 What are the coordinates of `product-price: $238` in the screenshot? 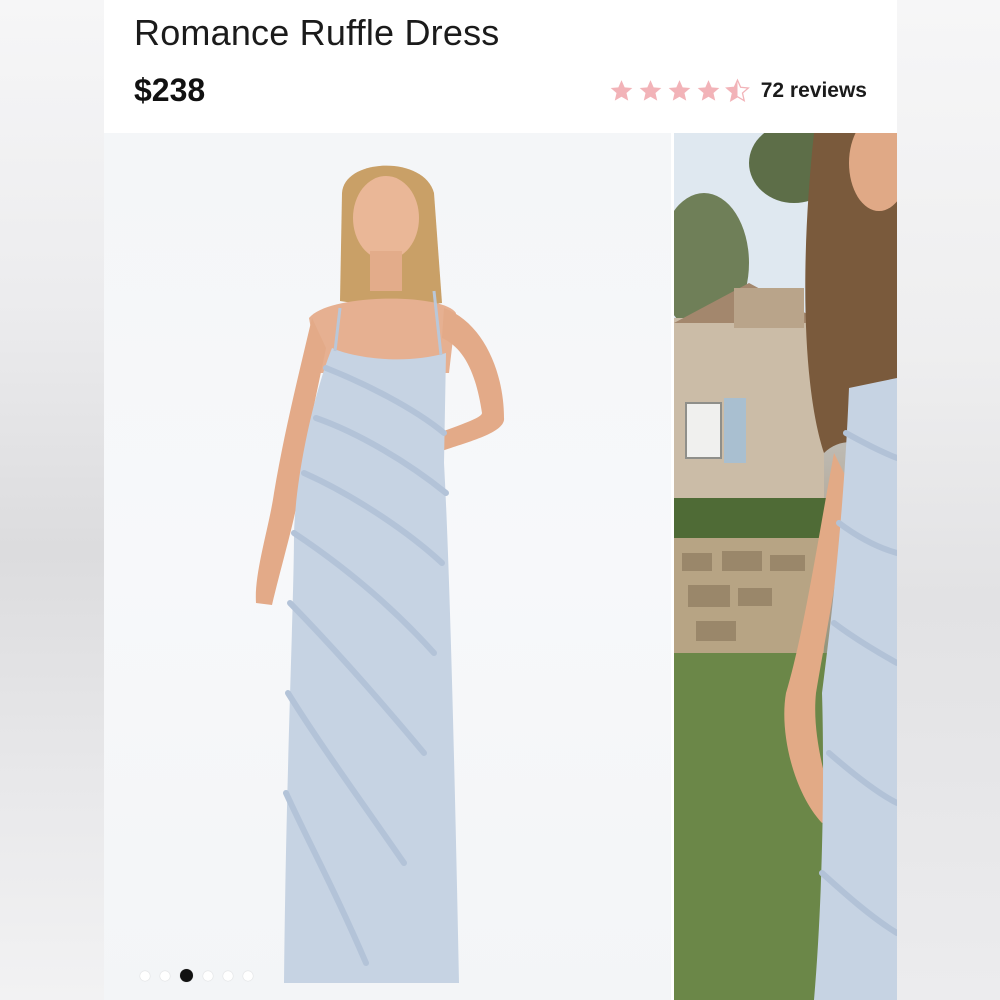 It's located at (170, 90).